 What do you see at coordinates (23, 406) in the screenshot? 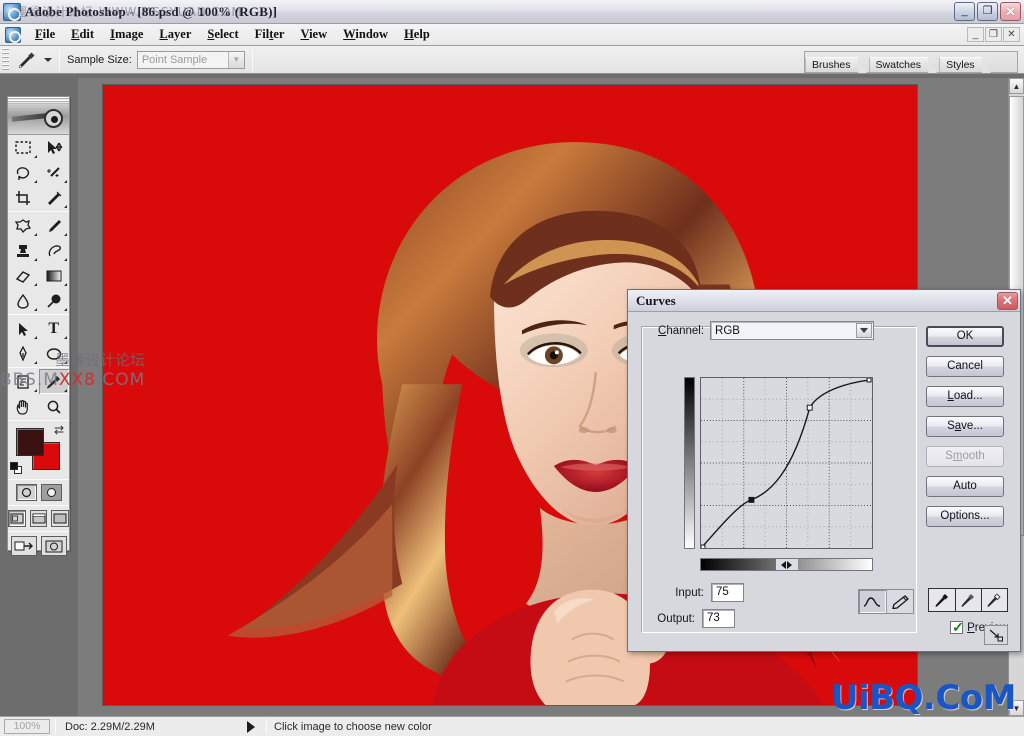
I see `tool-hand` at bounding box center [23, 406].